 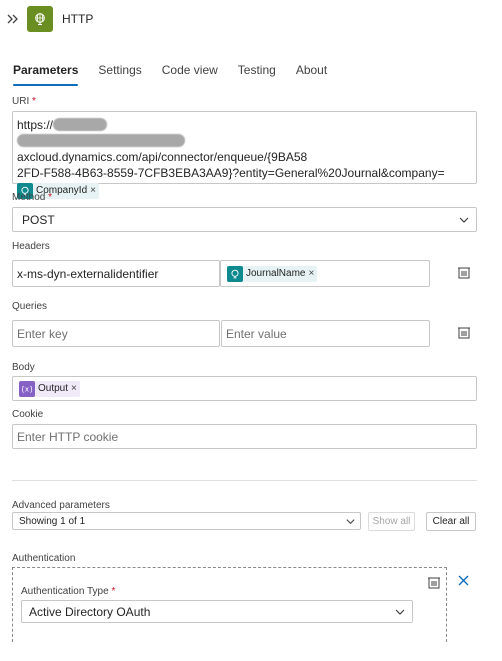 What do you see at coordinates (90, 611) in the screenshot?
I see `authentication-type-value: Active Directory OAuth` at bounding box center [90, 611].